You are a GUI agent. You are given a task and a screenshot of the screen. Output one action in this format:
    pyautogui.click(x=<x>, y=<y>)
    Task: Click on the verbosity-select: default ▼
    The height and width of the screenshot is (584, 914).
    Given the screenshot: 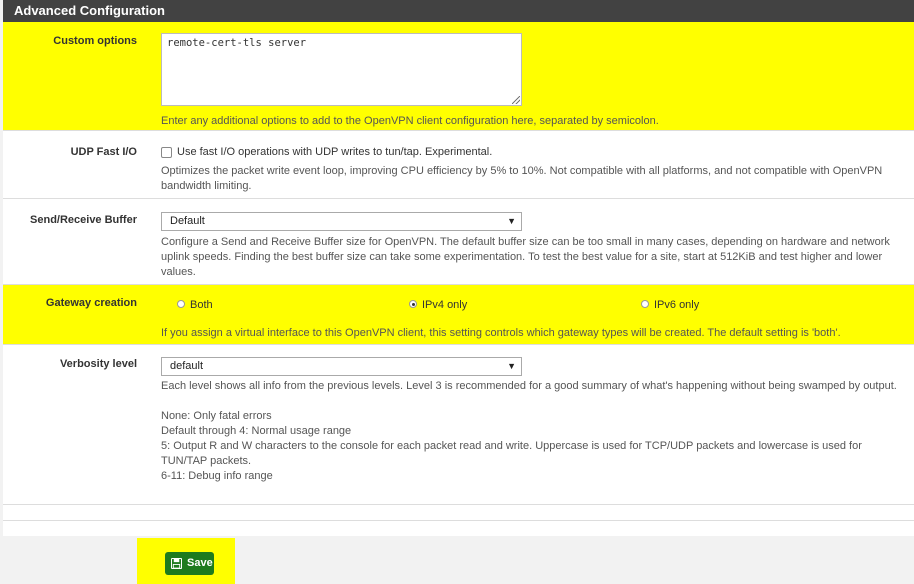 What is the action you would take?
    pyautogui.click(x=341, y=366)
    